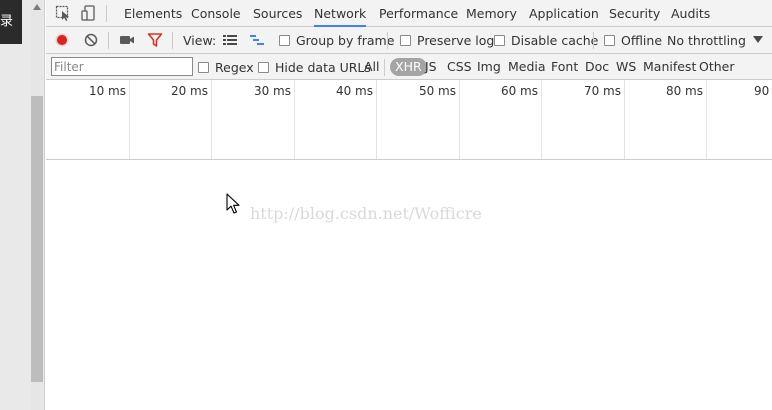  I want to click on filter-type-ws: WS, so click(626, 67).